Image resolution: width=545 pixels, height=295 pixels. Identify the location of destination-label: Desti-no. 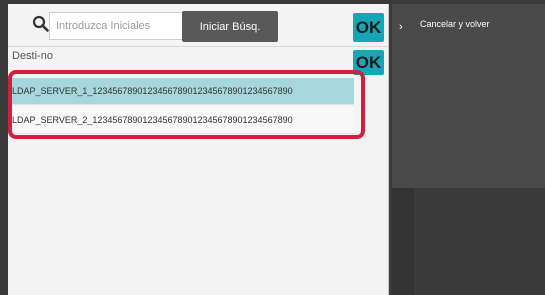
(32, 56).